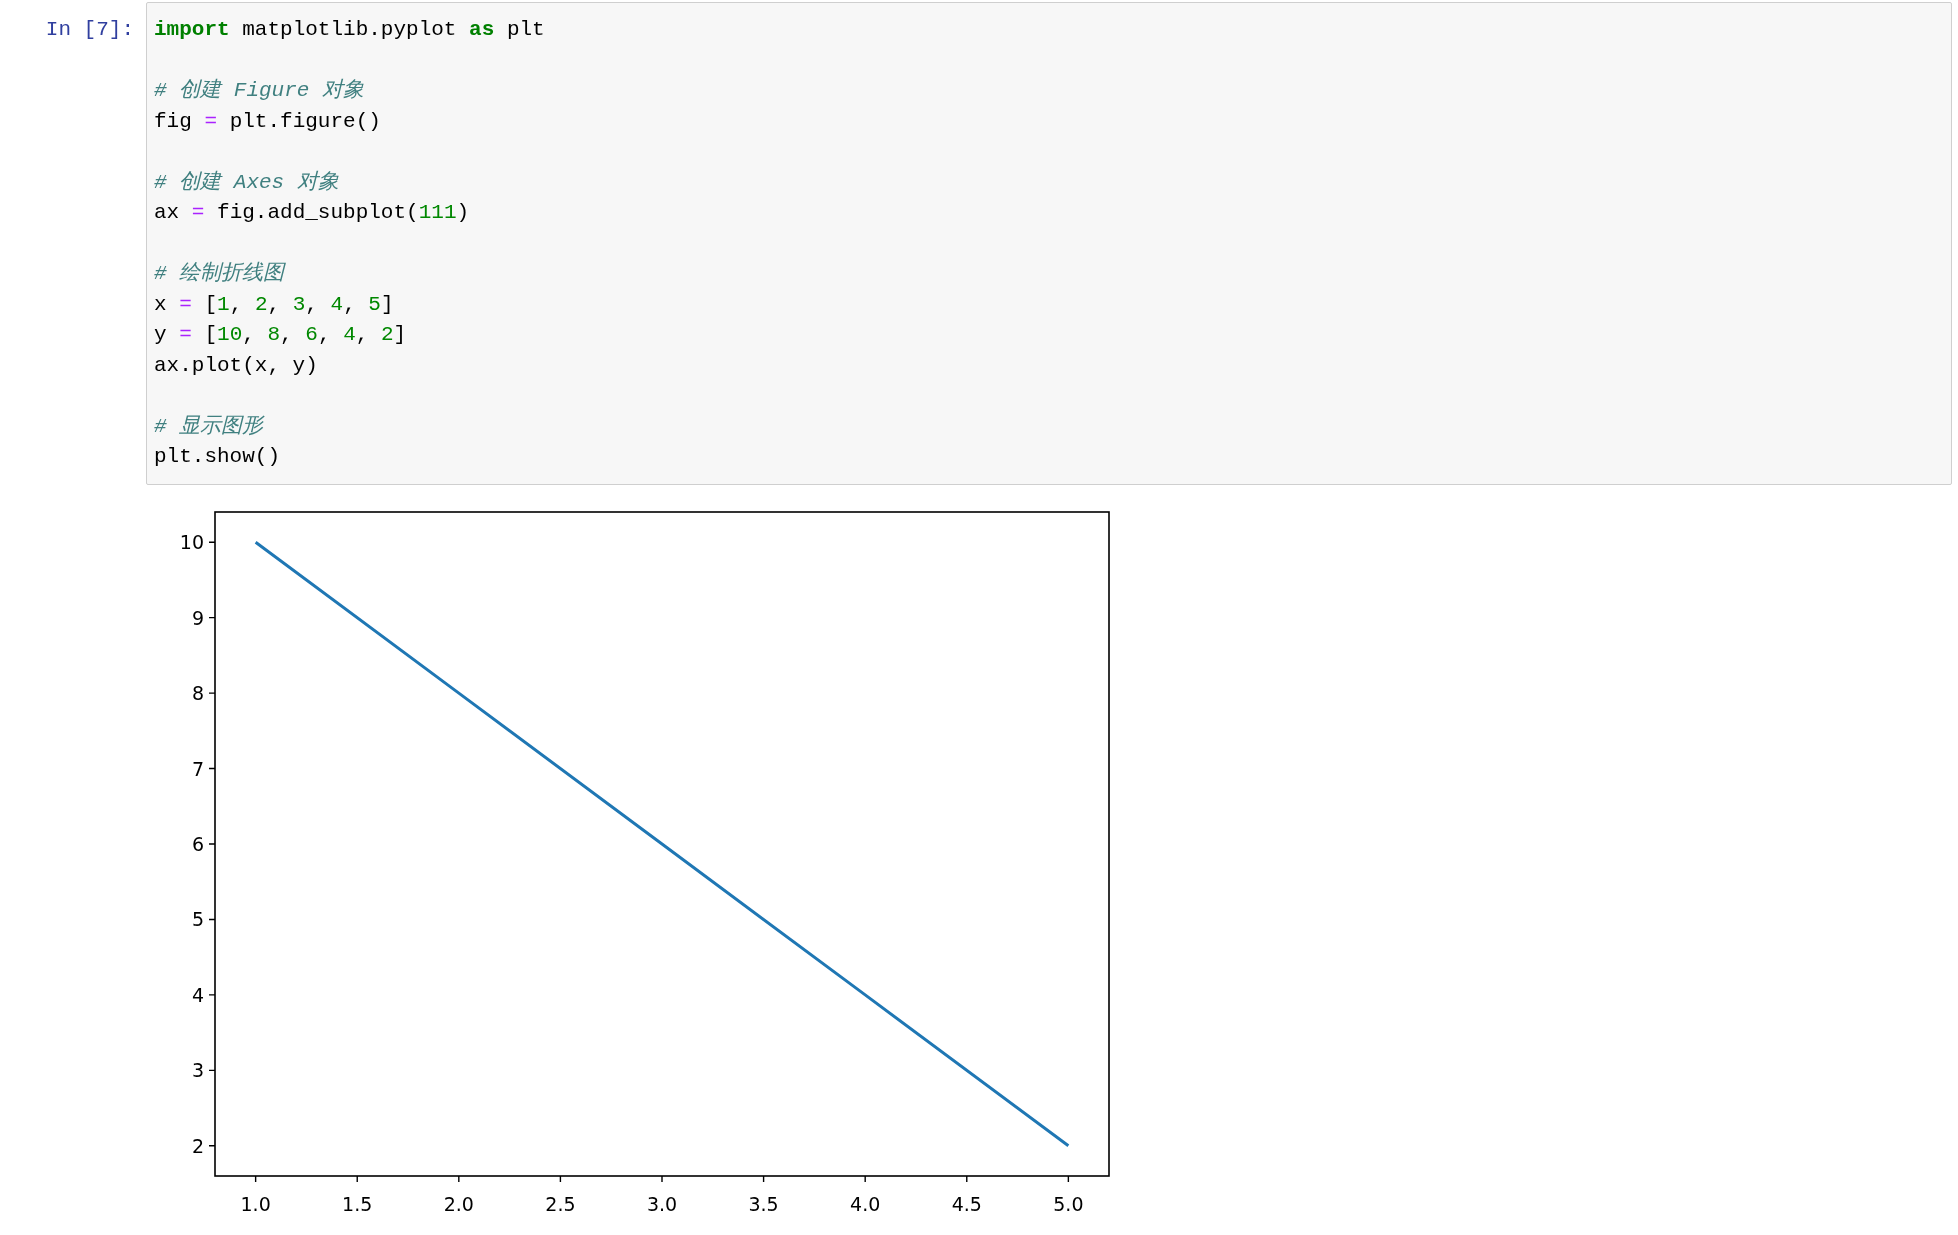 The width and height of the screenshot is (1958, 1235). Describe the element at coordinates (197, 994) in the screenshot. I see `tick-label: 4` at that location.